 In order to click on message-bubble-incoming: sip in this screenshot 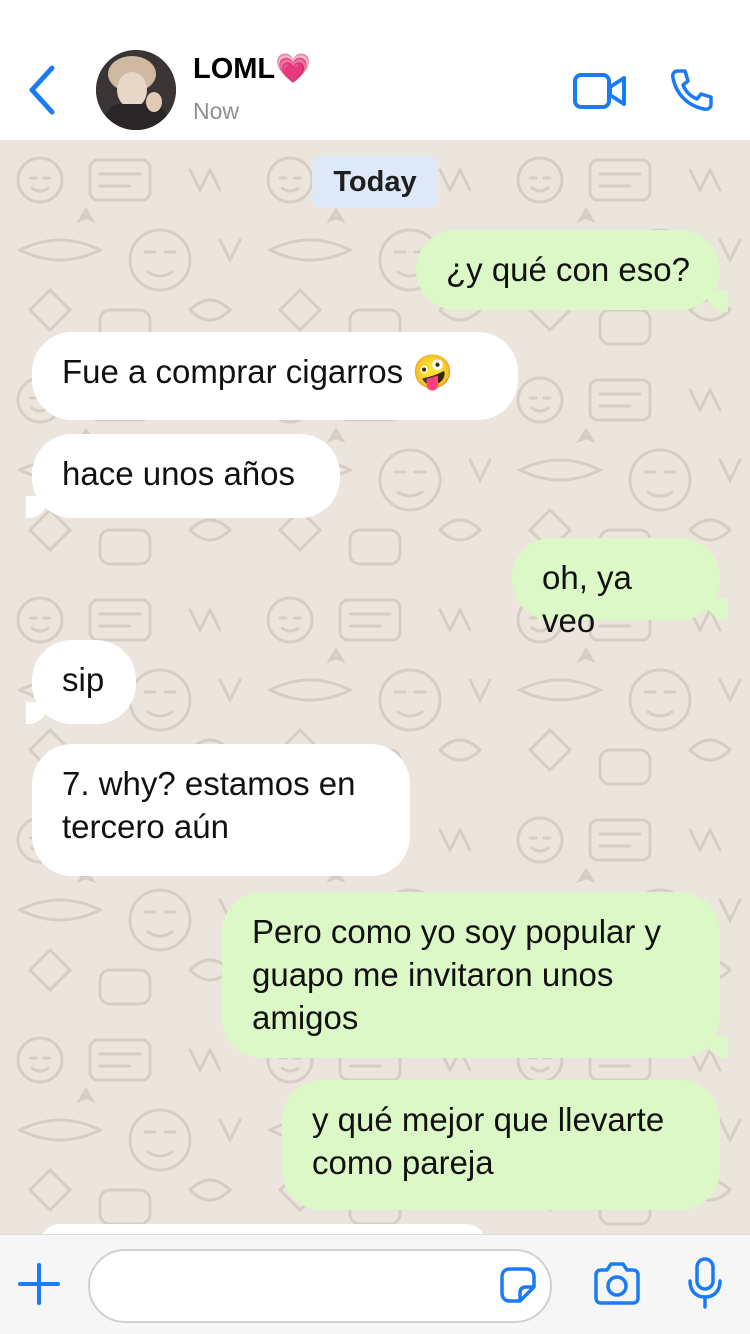, I will do `click(84, 682)`.